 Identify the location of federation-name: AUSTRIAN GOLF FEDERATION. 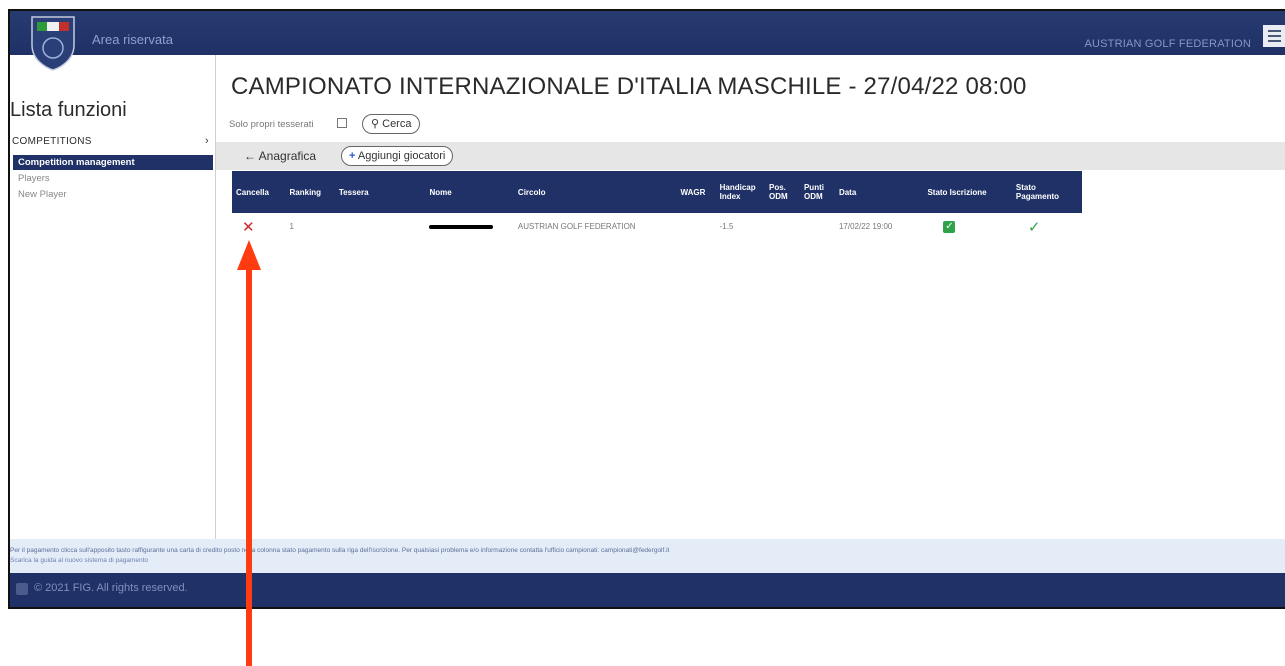
(1167, 44).